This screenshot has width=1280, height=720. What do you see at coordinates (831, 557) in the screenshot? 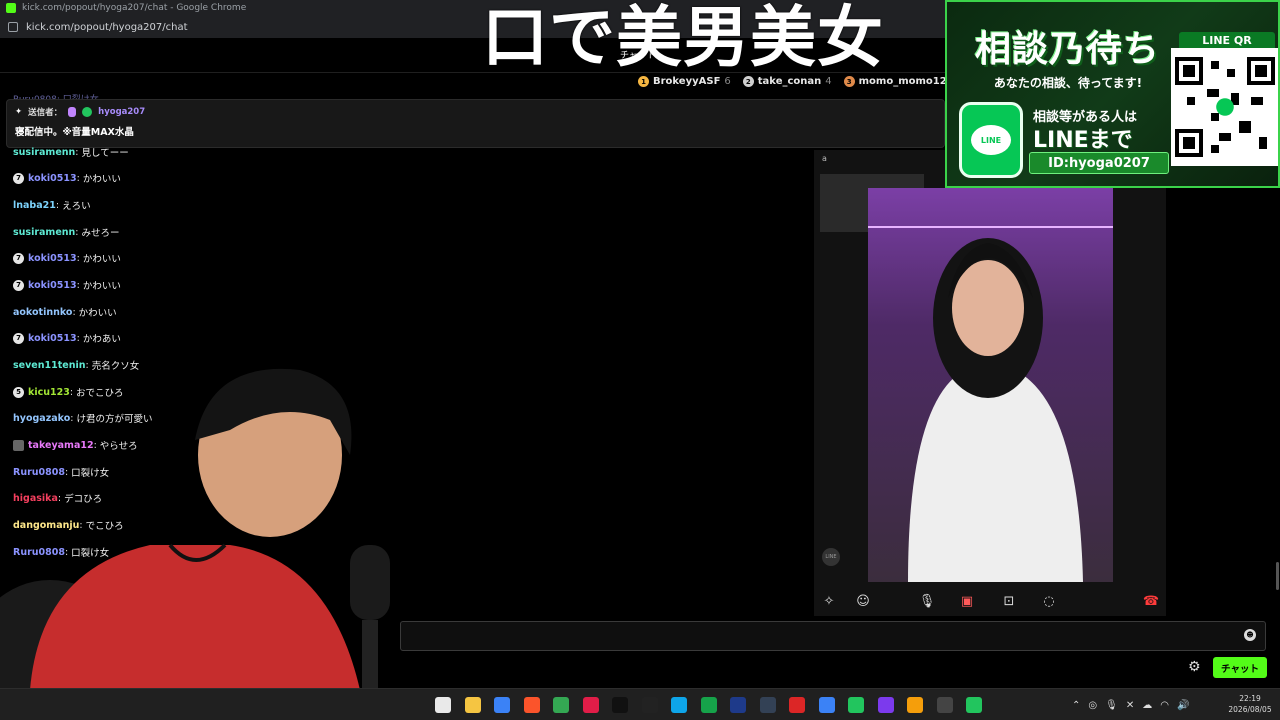
I see `line-watermark-icon: LINE` at bounding box center [831, 557].